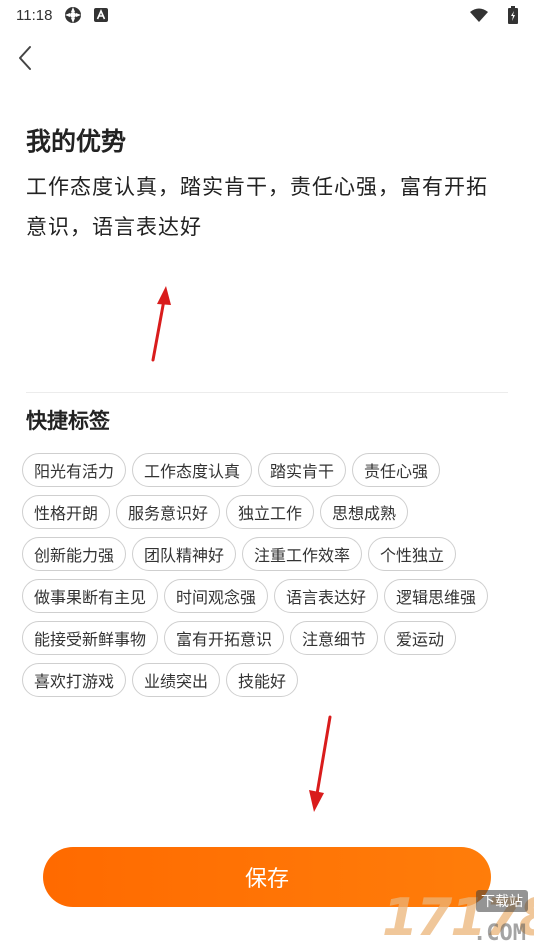 Image resolution: width=534 pixels, height=950 pixels. What do you see at coordinates (364, 512) in the screenshot?
I see `quick-tag: 思想成熟` at bounding box center [364, 512].